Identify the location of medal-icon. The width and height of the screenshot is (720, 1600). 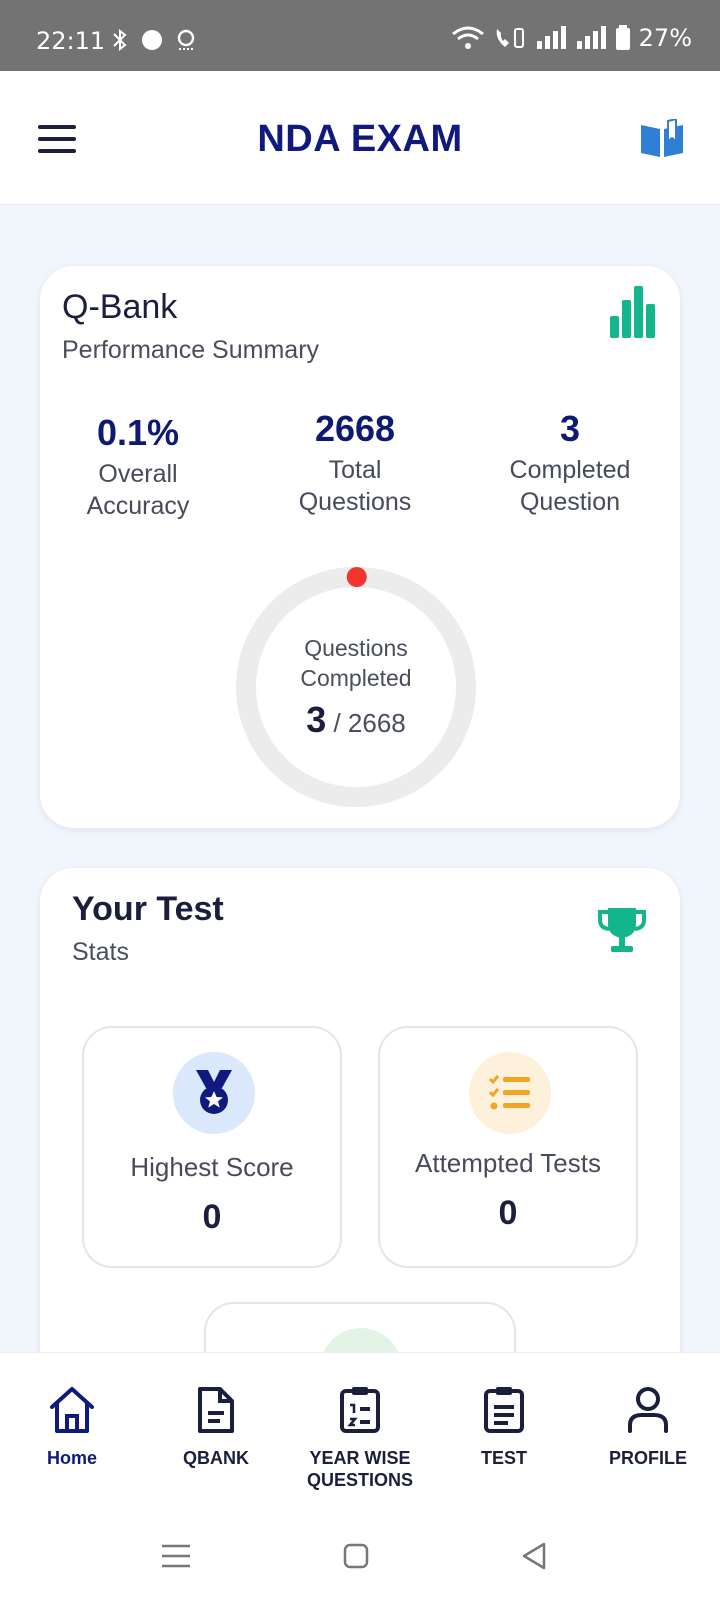
(214, 1092).